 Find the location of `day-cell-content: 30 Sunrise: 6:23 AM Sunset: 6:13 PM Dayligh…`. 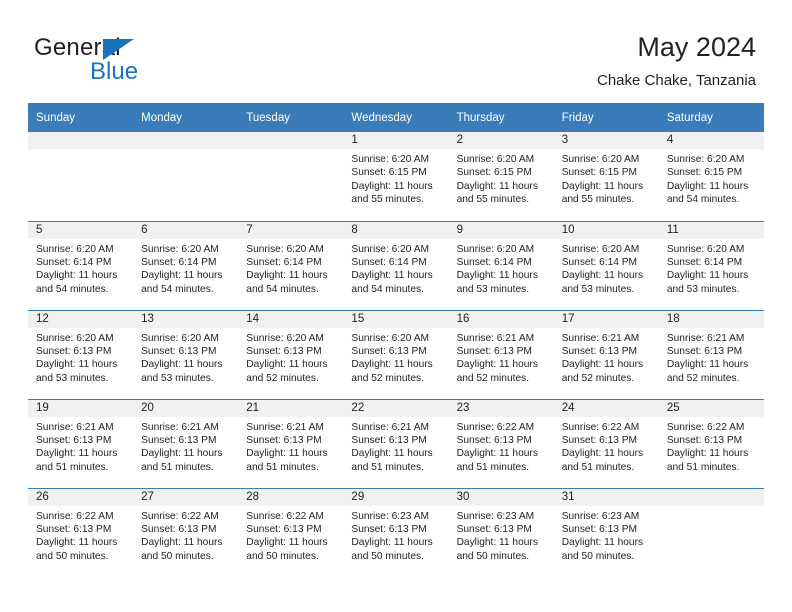

day-cell-content: 30 Sunrise: 6:23 AM Sunset: 6:13 PM Dayligh… is located at coordinates (501, 532).